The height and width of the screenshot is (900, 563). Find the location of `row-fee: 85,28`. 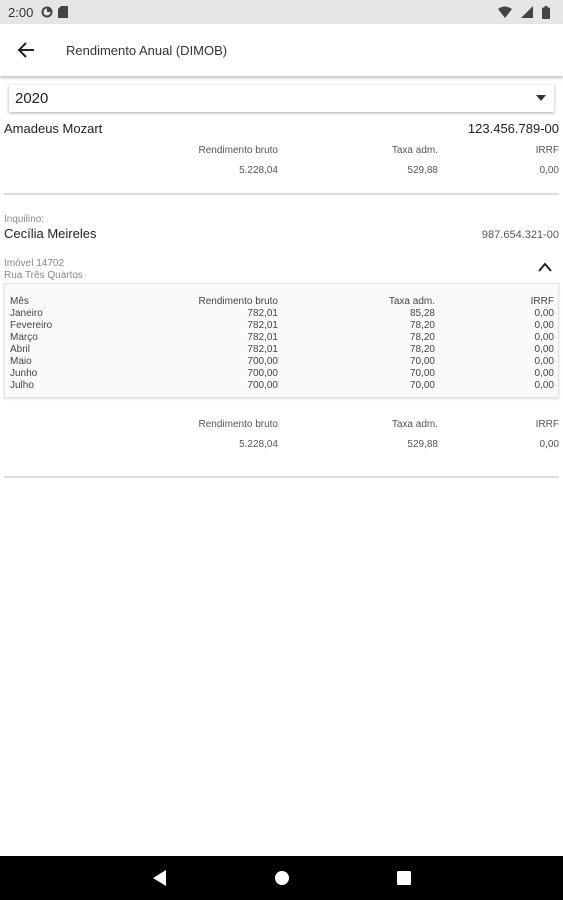

row-fee: 85,28 is located at coordinates (422, 313).